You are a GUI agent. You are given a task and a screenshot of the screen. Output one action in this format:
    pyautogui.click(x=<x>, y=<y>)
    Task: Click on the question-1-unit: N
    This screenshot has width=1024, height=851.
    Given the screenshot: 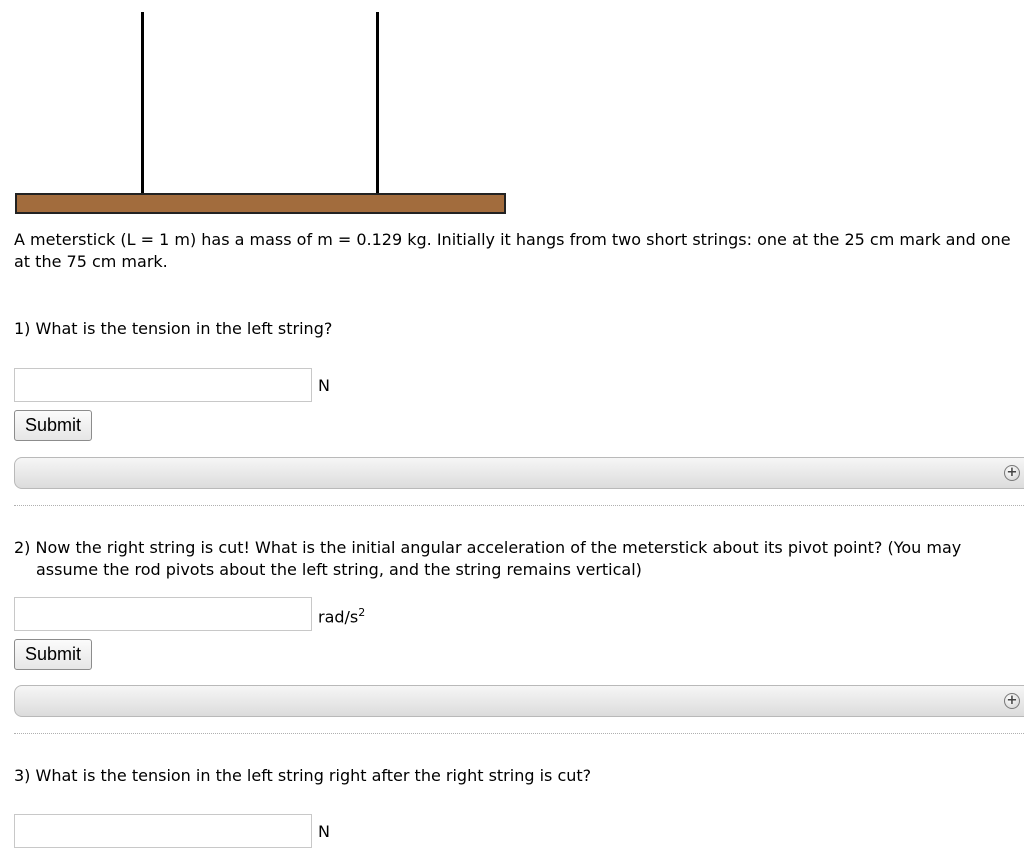 What is the action you would take?
    pyautogui.click(x=324, y=385)
    